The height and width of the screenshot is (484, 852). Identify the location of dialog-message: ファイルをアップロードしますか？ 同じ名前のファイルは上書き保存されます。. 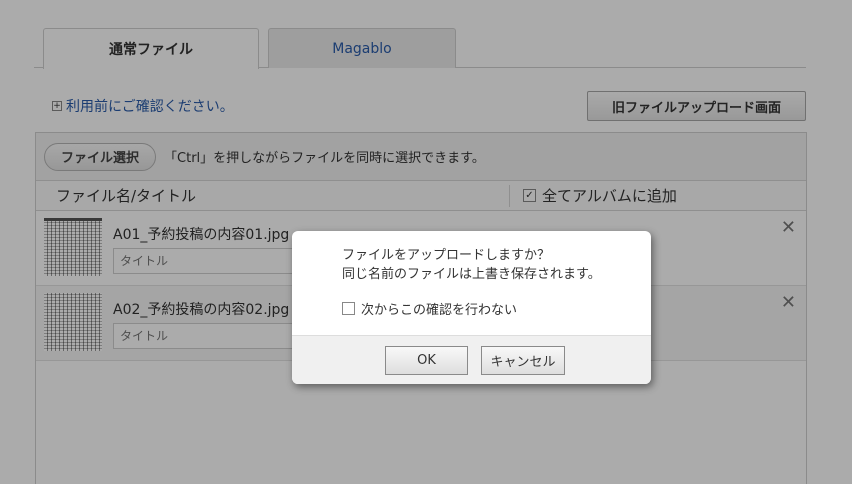
(471, 265).